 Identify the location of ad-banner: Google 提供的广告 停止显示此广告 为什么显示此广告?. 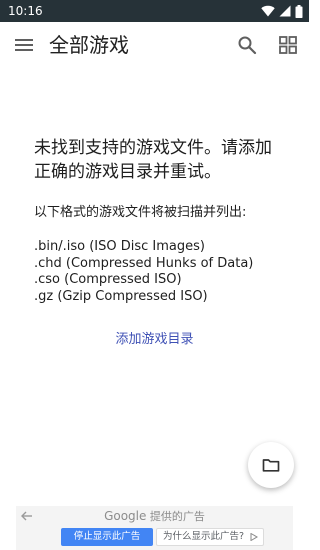
(154, 528).